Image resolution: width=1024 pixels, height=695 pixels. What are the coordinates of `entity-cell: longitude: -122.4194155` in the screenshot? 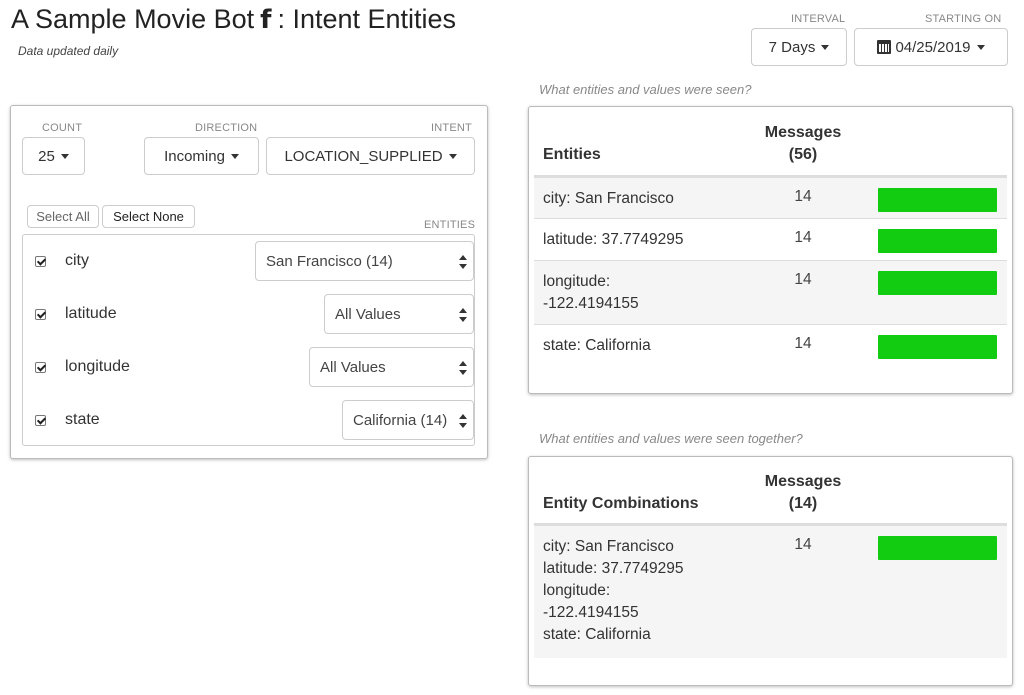 It's located at (591, 292).